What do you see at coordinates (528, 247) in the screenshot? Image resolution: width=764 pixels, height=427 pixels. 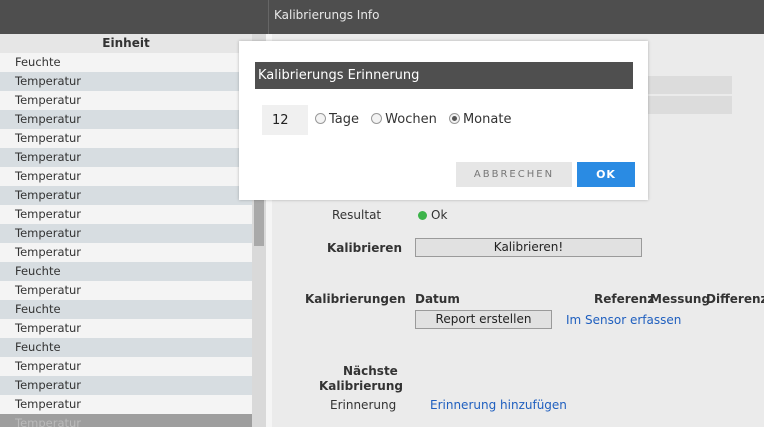 I see `kalibrieren-button: Kalibrieren!` at bounding box center [528, 247].